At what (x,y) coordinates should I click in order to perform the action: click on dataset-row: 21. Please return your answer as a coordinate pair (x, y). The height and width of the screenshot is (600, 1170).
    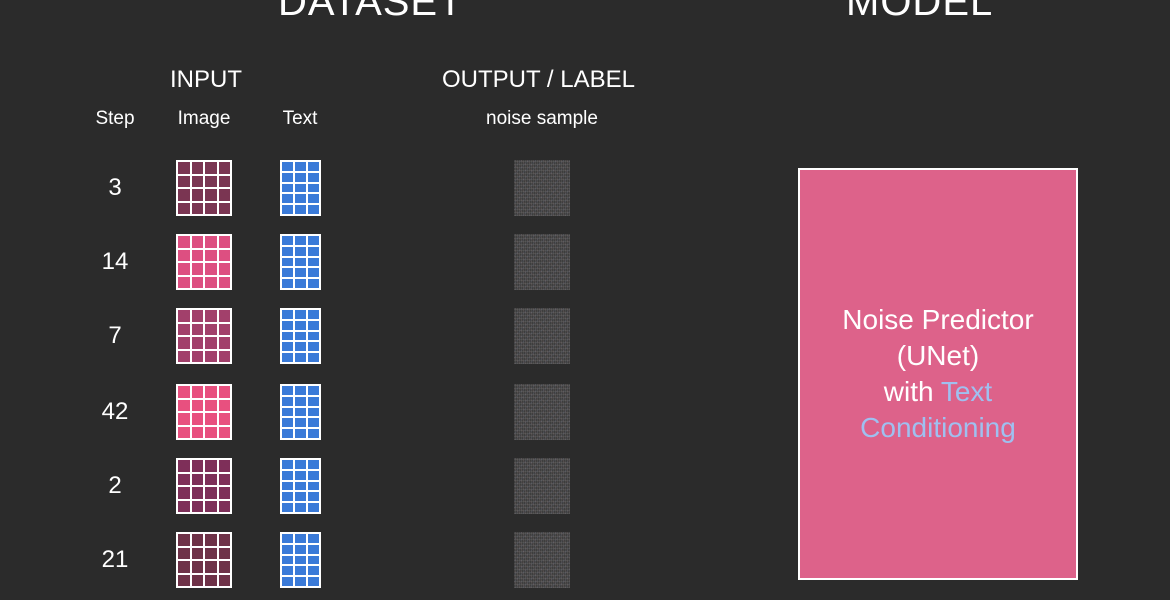
    Looking at the image, I should click on (340, 560).